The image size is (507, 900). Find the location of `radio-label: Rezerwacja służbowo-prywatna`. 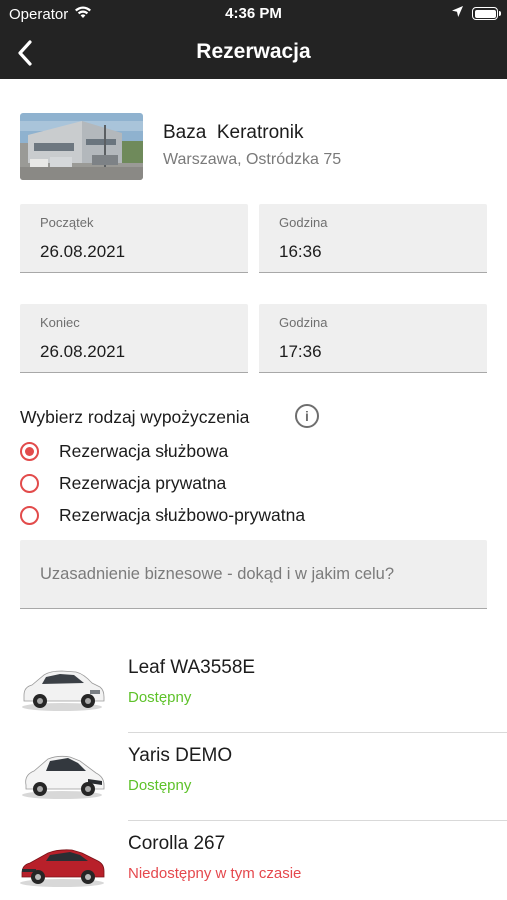

radio-label: Rezerwacja służbowo-prywatna is located at coordinates (182, 514).